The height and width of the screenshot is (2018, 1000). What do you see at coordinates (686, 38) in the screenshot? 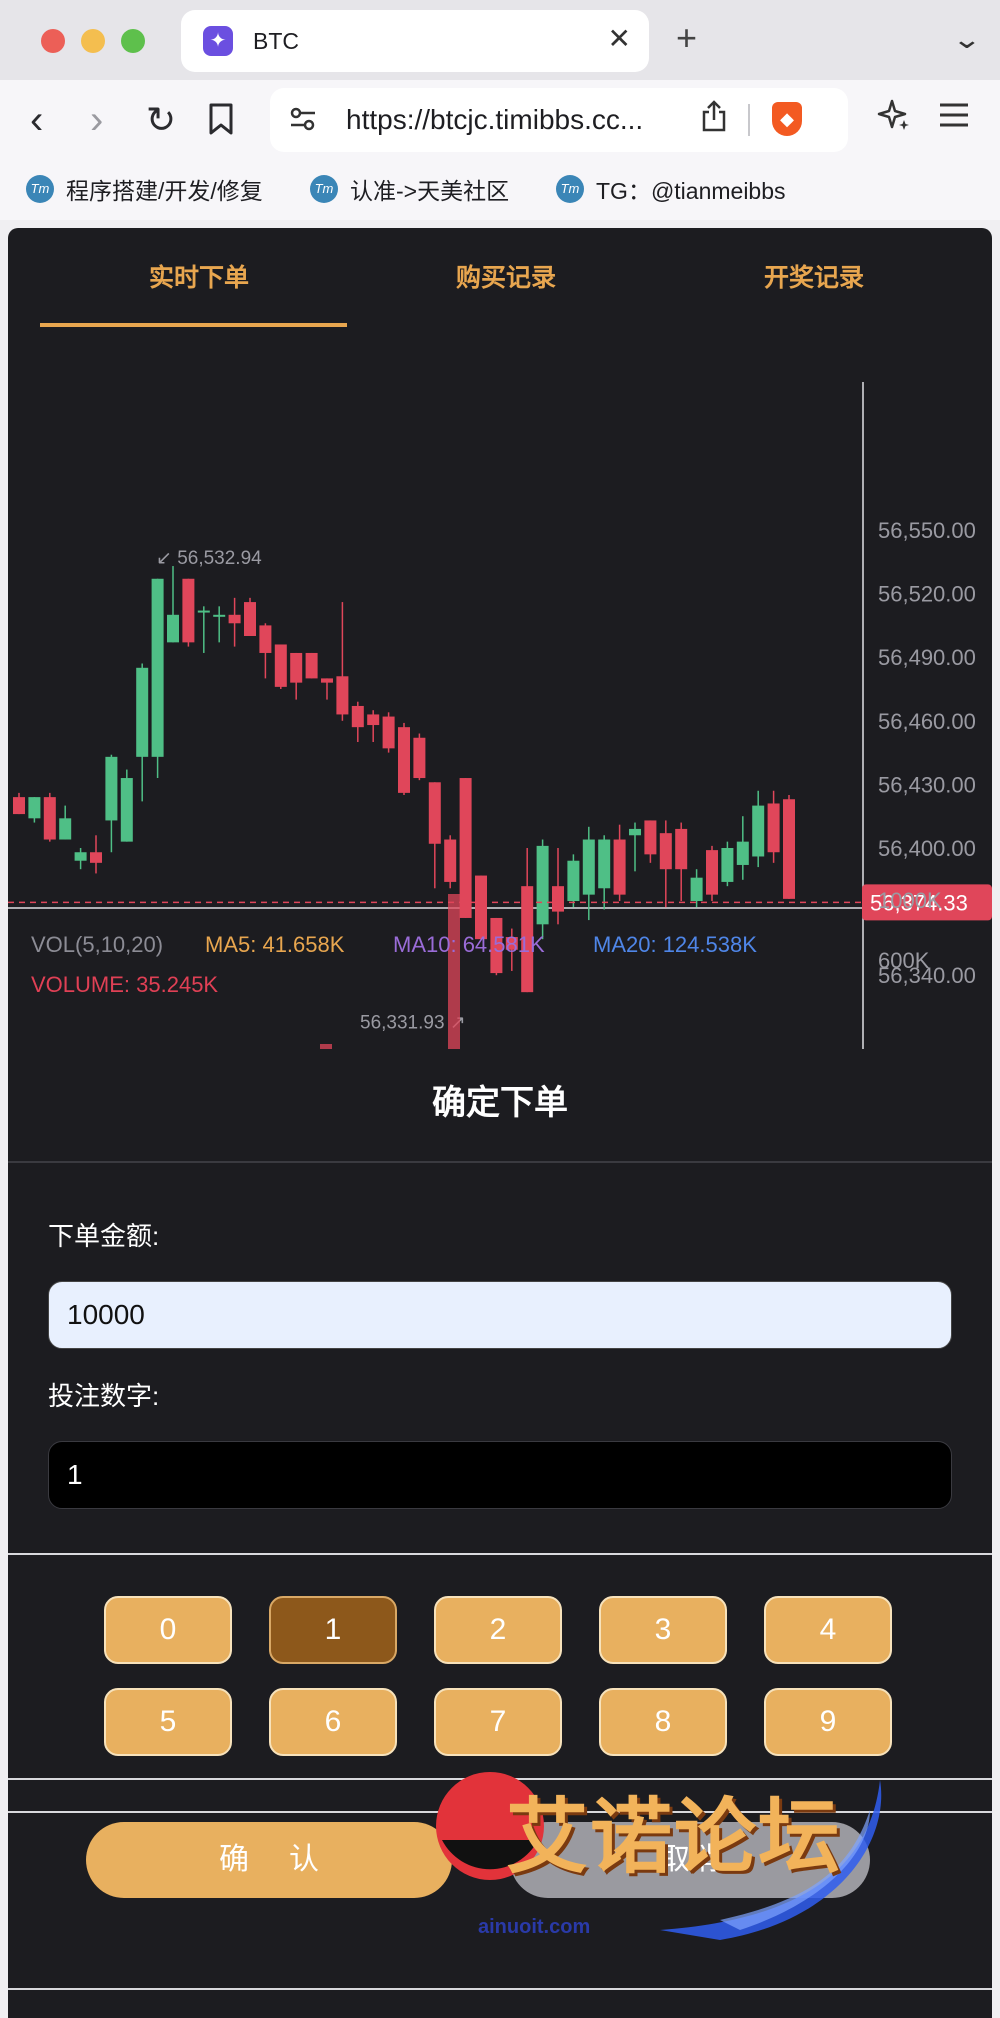
I see `new-tab-icon: +` at bounding box center [686, 38].